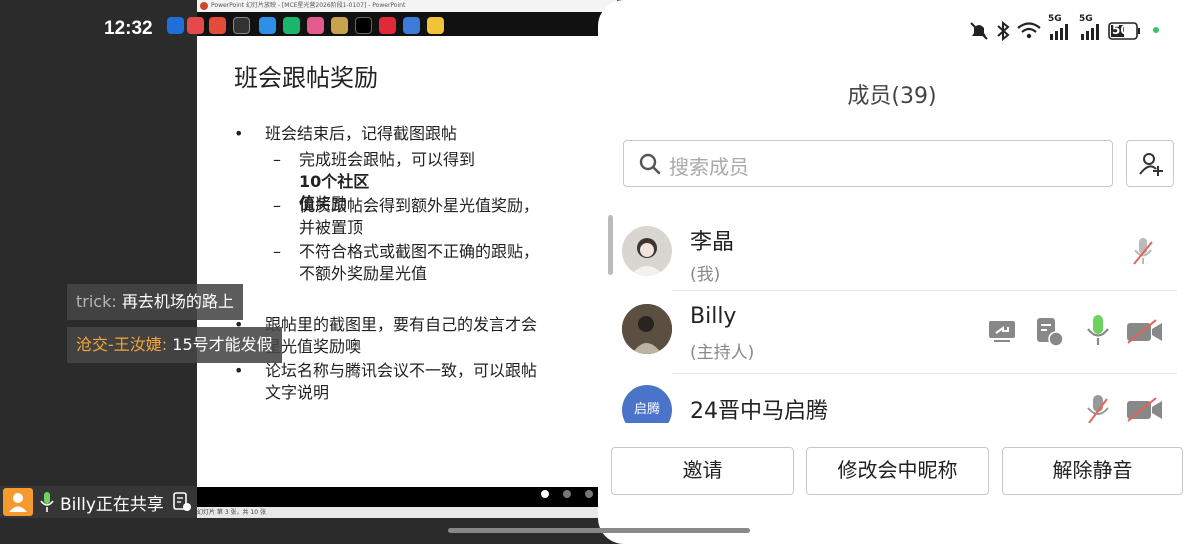  I want to click on taskbar, so click(392, 24).